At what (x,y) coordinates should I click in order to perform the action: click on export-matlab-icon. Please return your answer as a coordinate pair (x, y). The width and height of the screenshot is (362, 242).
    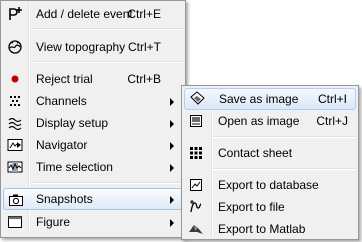
    Looking at the image, I should click on (196, 229).